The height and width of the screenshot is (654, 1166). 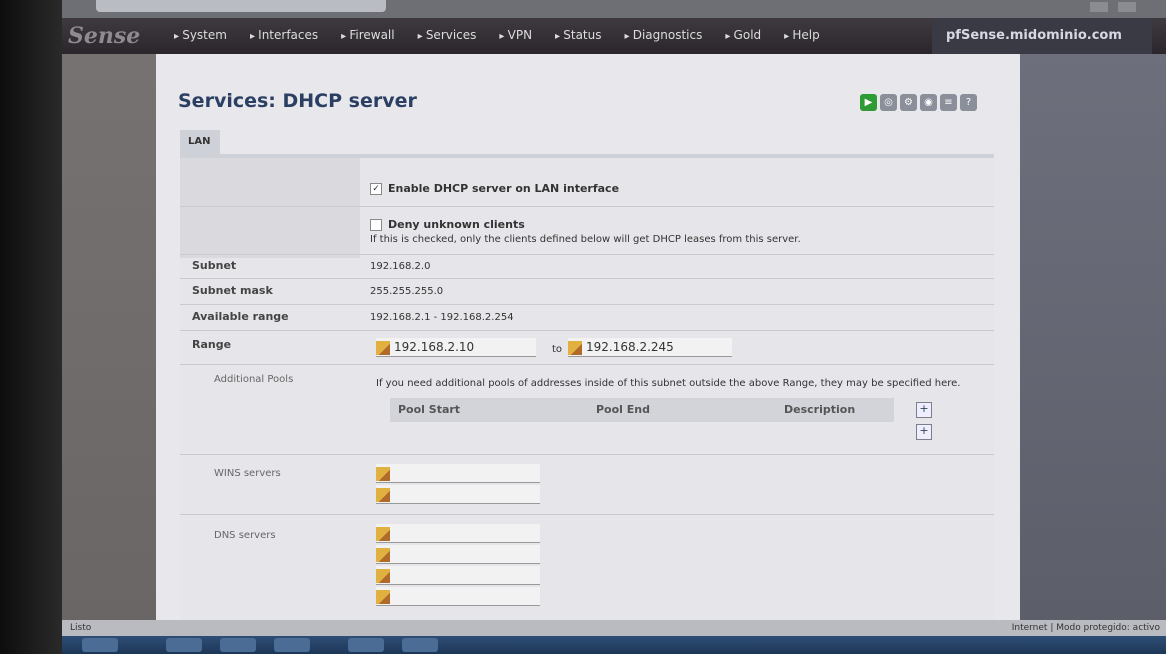 I want to click on status-left: Listo, so click(x=81, y=628).